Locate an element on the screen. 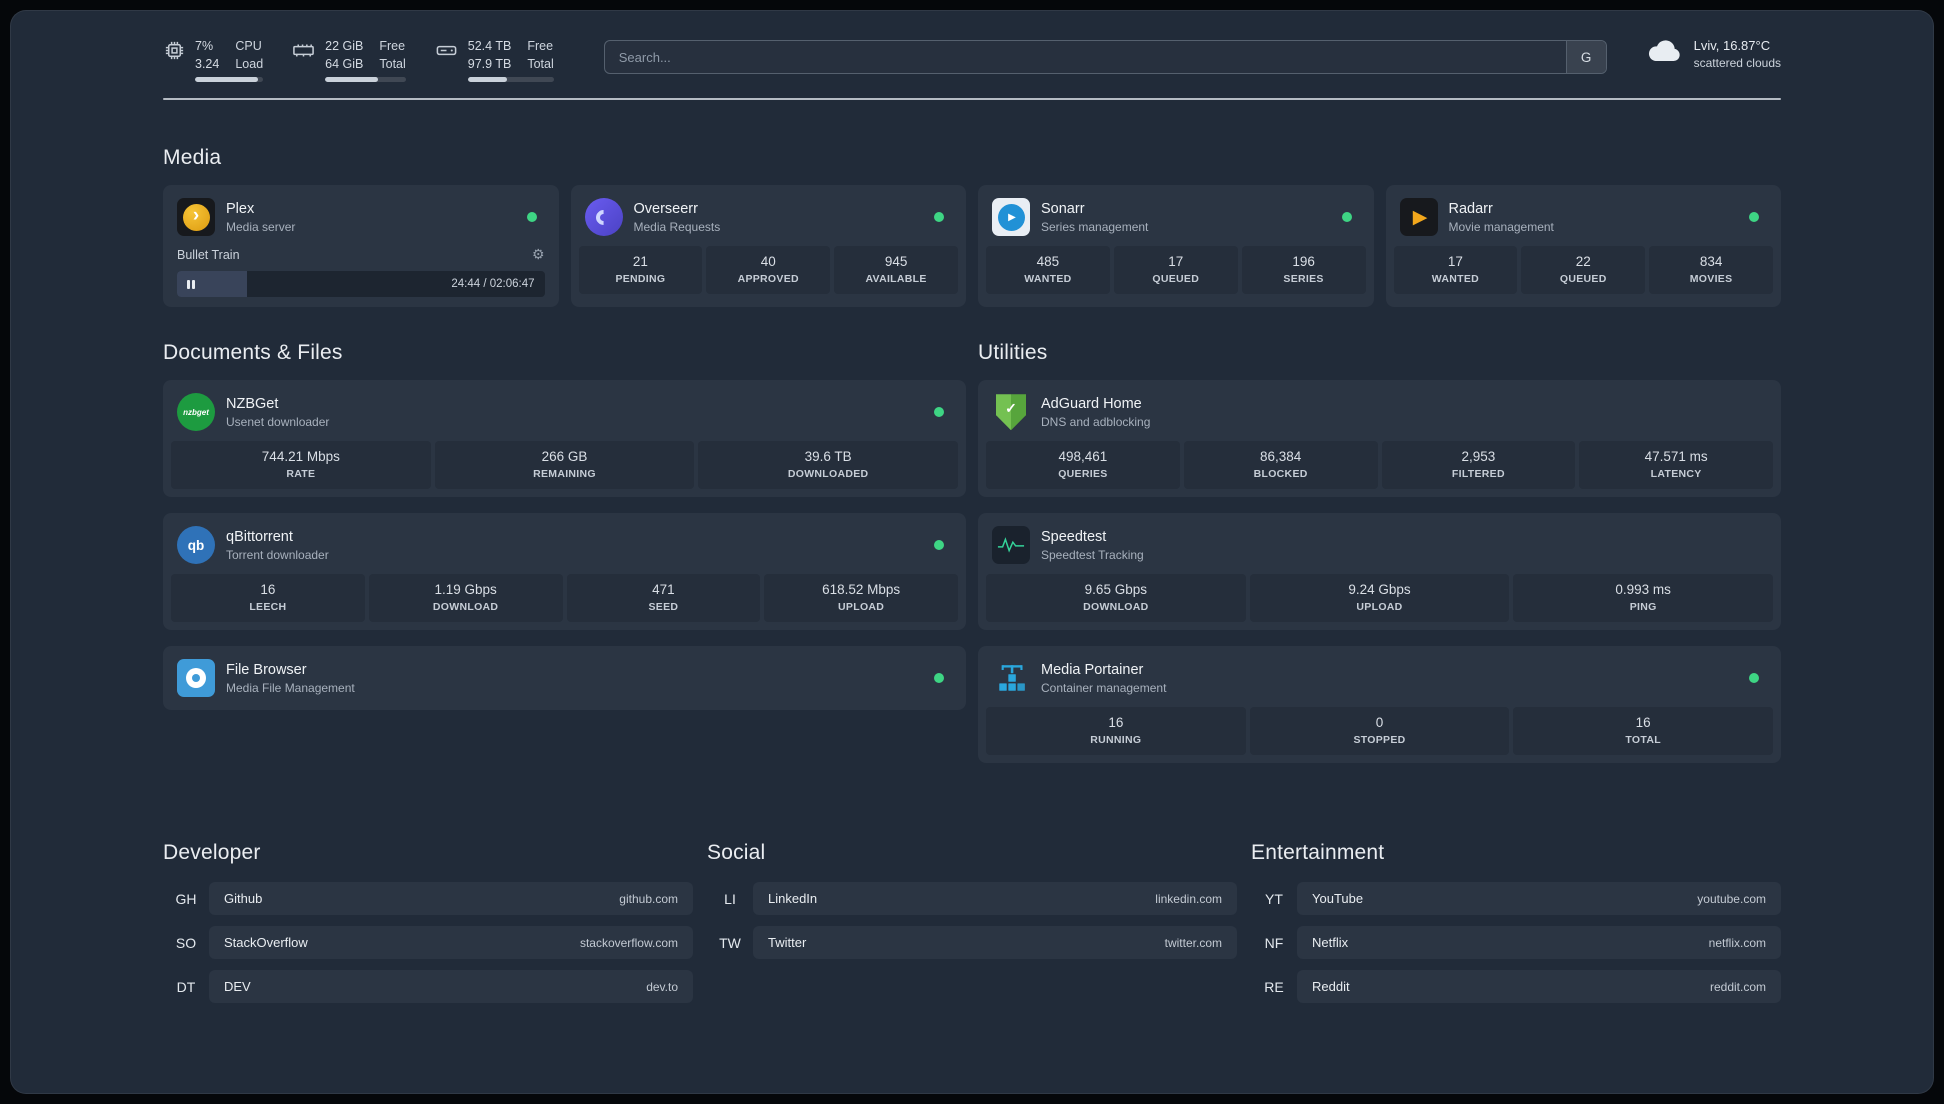 The height and width of the screenshot is (1104, 1944). memory-widget: 22 GiB 64 GiB Free Total is located at coordinates (348, 60).